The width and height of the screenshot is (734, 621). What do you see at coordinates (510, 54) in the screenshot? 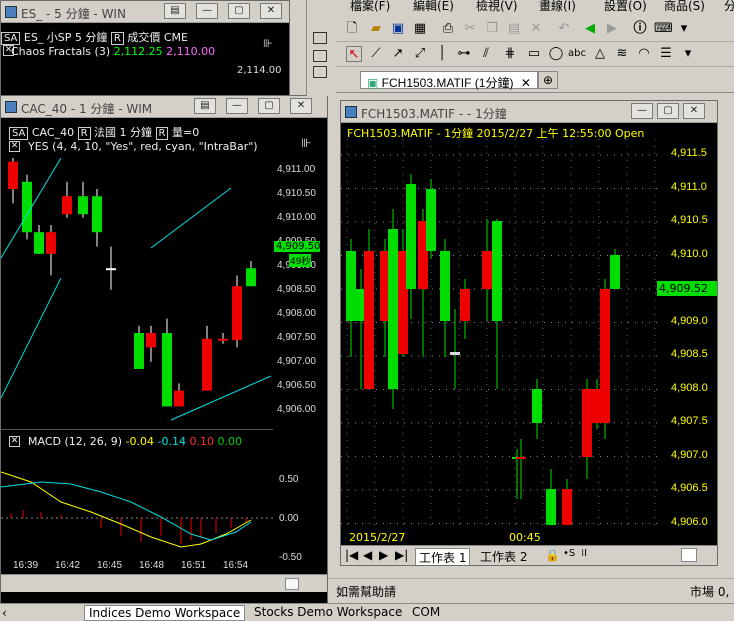
I see `channel-icon: ⋕` at bounding box center [510, 54].